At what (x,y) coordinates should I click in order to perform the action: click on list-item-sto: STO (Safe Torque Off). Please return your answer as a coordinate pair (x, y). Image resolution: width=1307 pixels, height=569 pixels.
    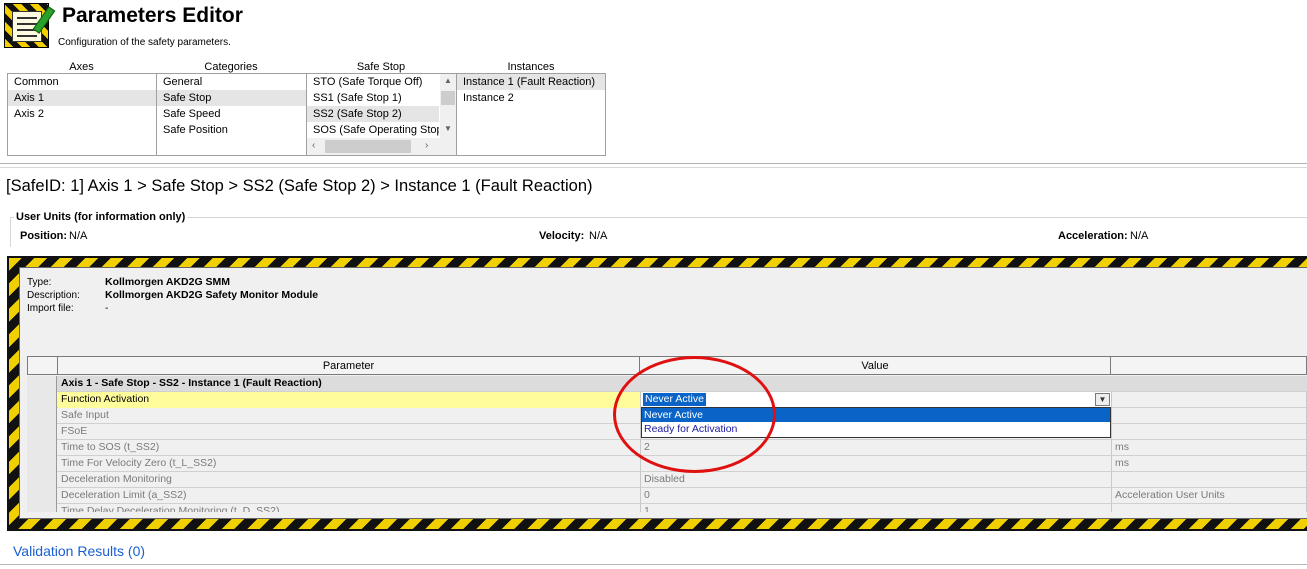
    Looking at the image, I should click on (373, 82).